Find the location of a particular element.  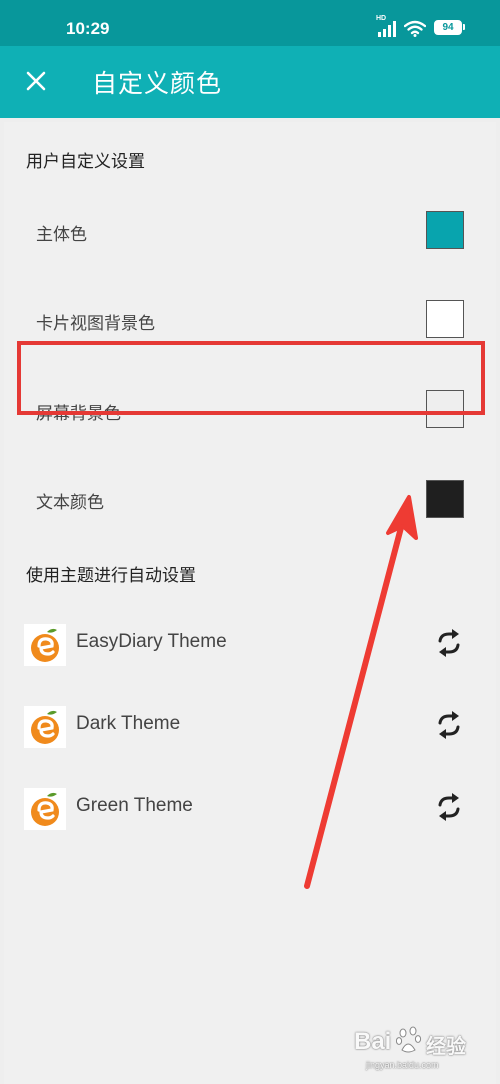

watermark-brand: Bai is located at coordinates (373, 1041).